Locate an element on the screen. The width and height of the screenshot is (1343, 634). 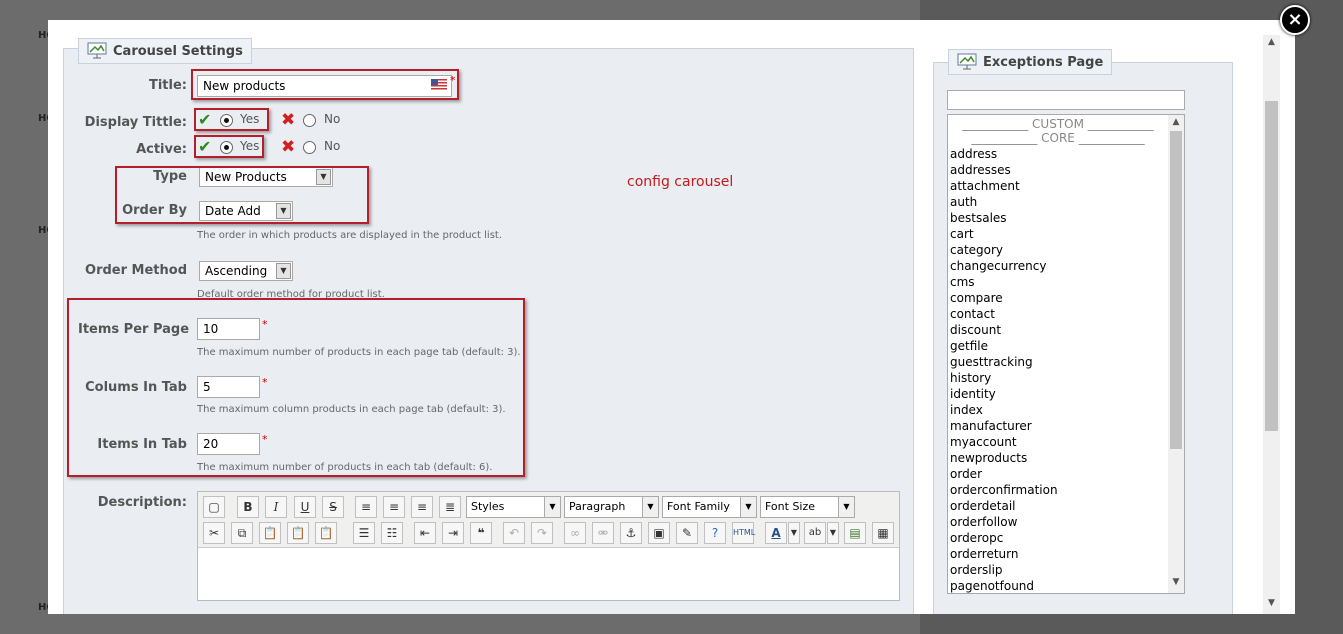
colums-in-tab-input: 5 is located at coordinates (228, 387).